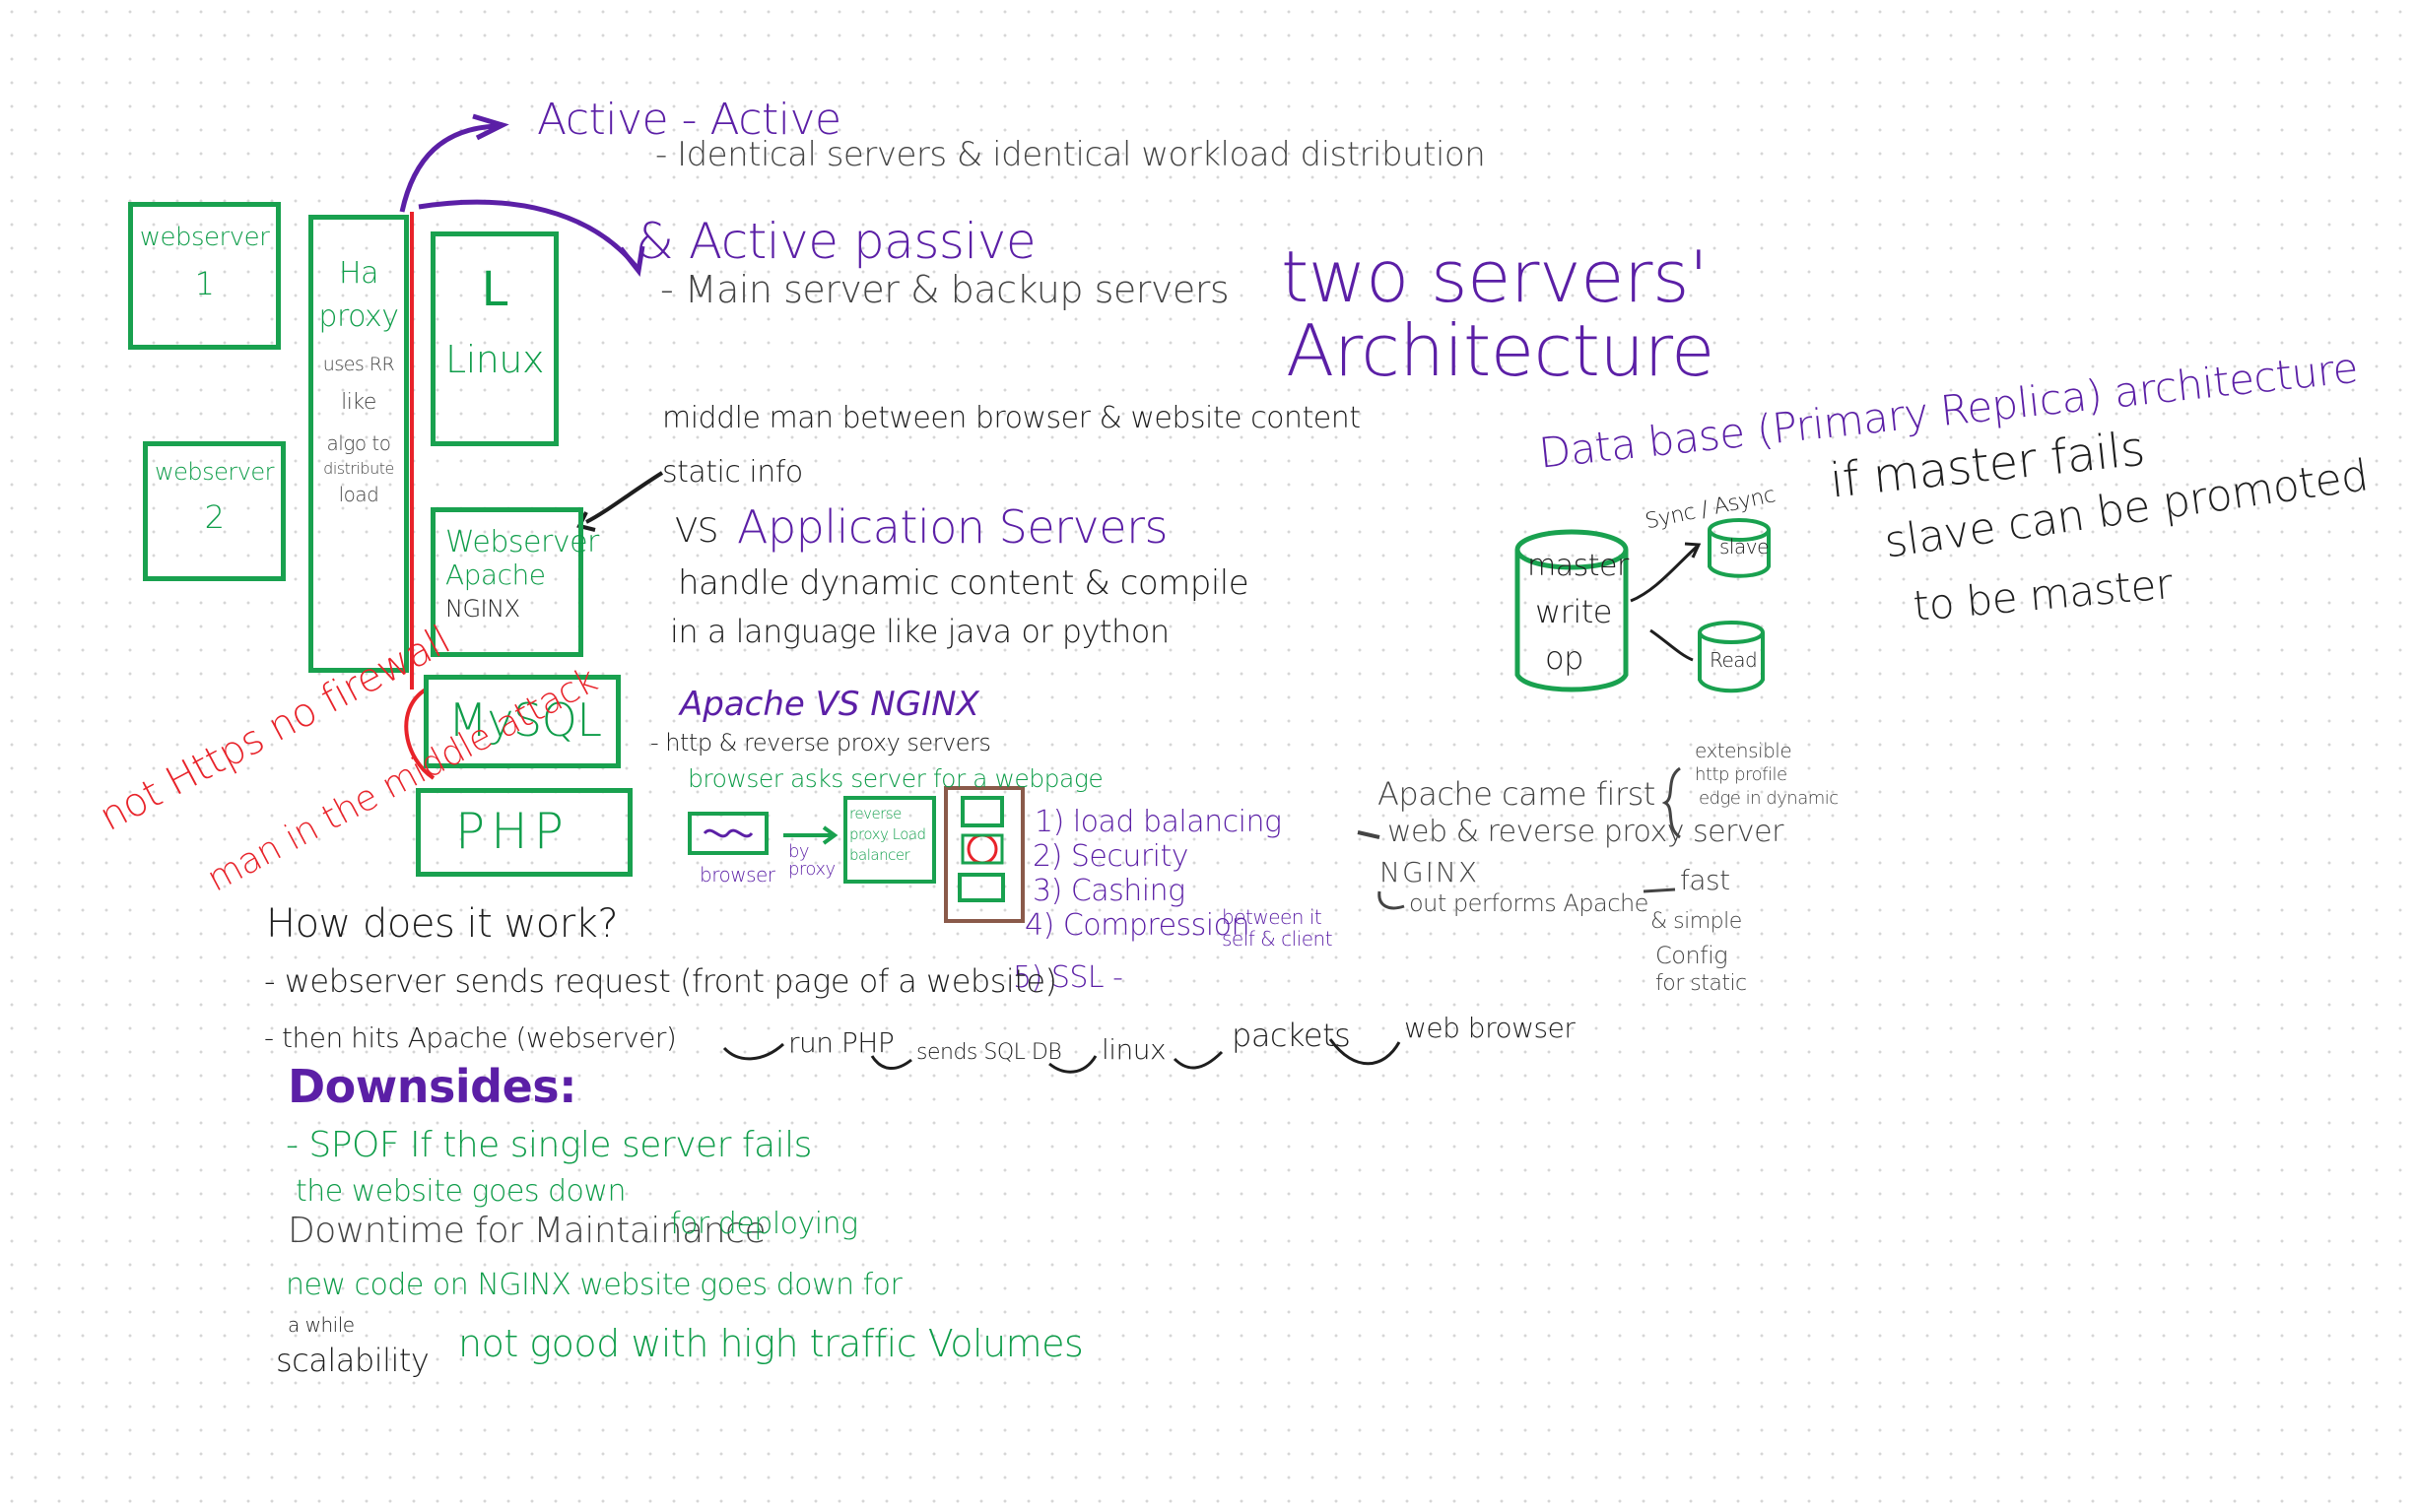 Image resolution: width=2417 pixels, height=1512 pixels. Describe the element at coordinates (829, 704) in the screenshot. I see `apache-vs-nginx-heading: Apache VS NGINX` at that location.